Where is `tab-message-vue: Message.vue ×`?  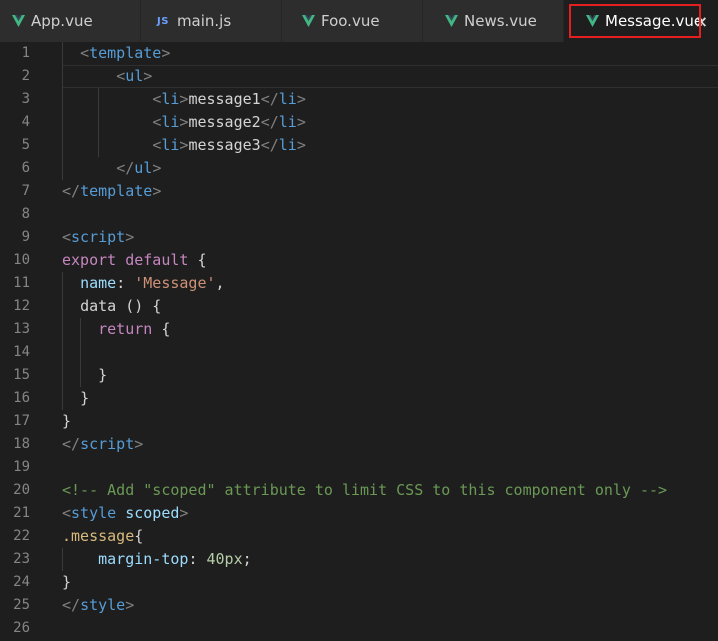 tab-message-vue: Message.vue × is located at coordinates (641, 21).